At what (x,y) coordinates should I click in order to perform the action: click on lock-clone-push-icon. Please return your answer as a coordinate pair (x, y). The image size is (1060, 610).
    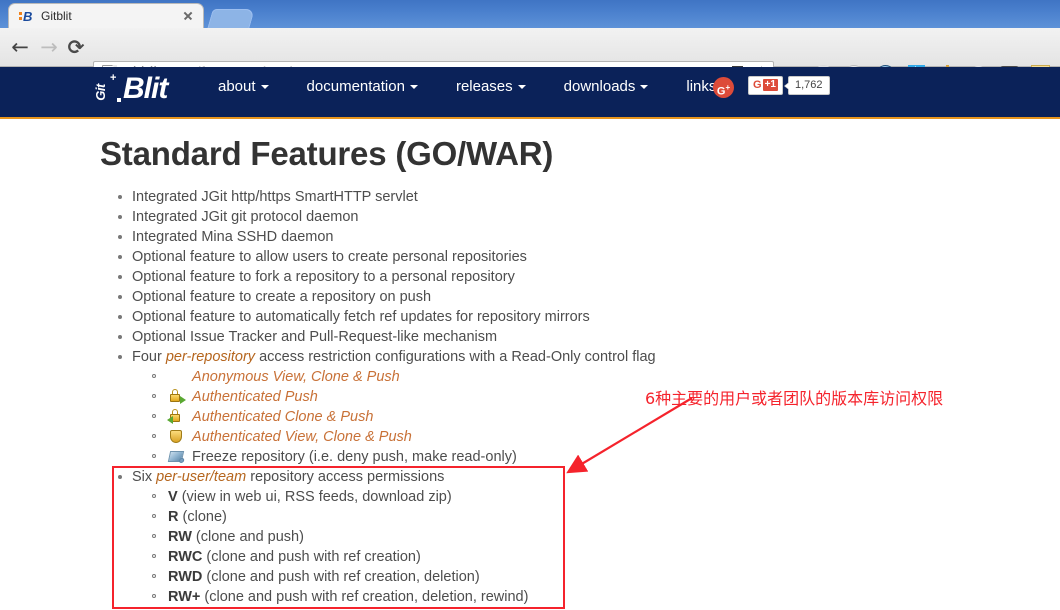
    Looking at the image, I should click on (176, 416).